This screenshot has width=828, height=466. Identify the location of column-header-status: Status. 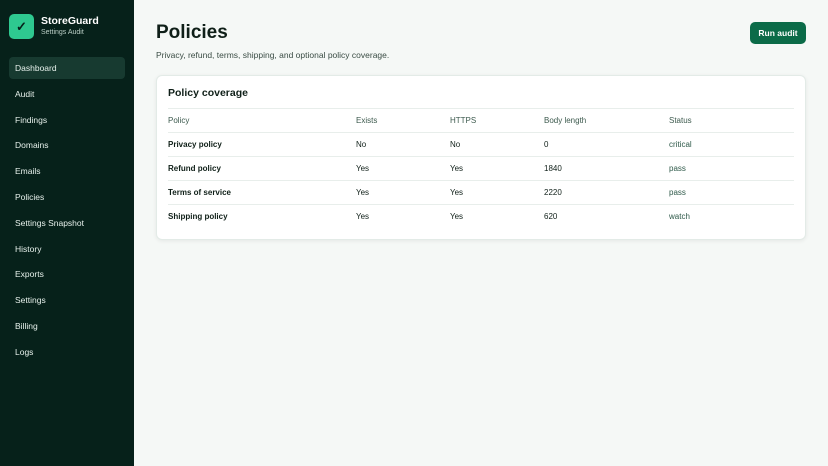
(731, 120).